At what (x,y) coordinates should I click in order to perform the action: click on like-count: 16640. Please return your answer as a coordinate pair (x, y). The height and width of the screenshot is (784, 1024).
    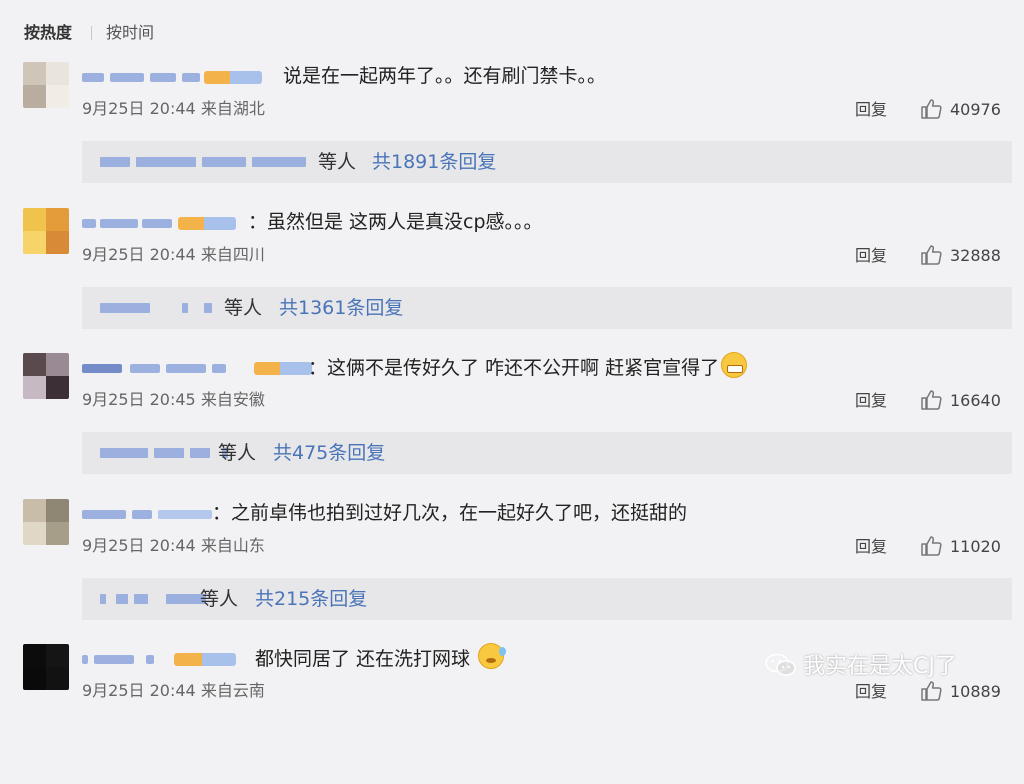
    Looking at the image, I should click on (975, 400).